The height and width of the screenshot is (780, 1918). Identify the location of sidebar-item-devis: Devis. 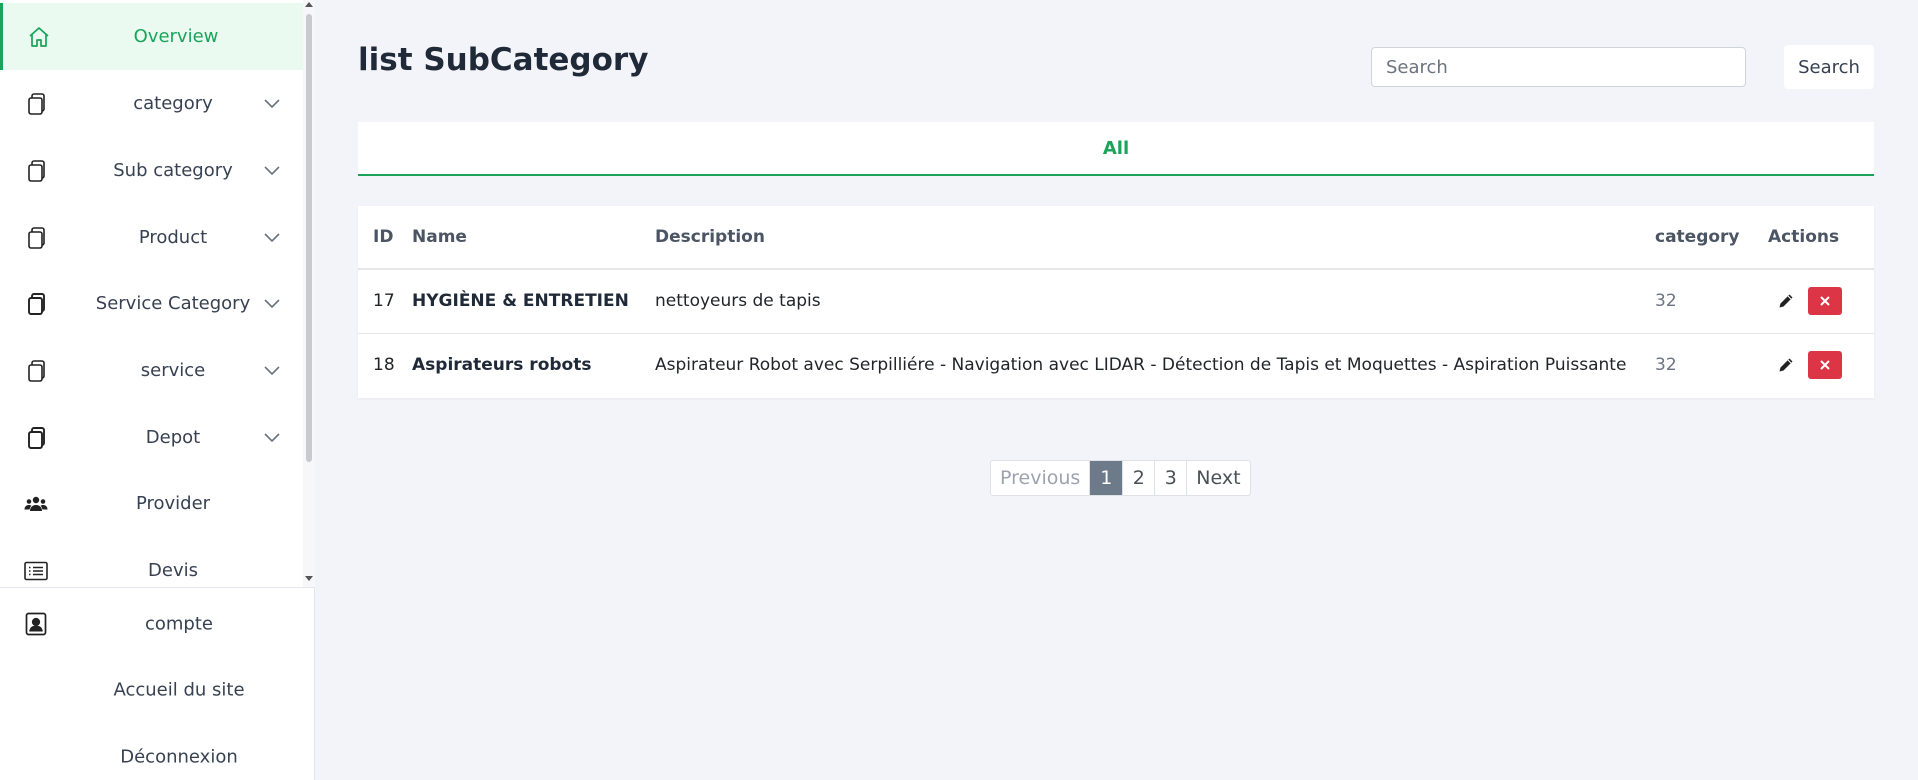
(151, 562).